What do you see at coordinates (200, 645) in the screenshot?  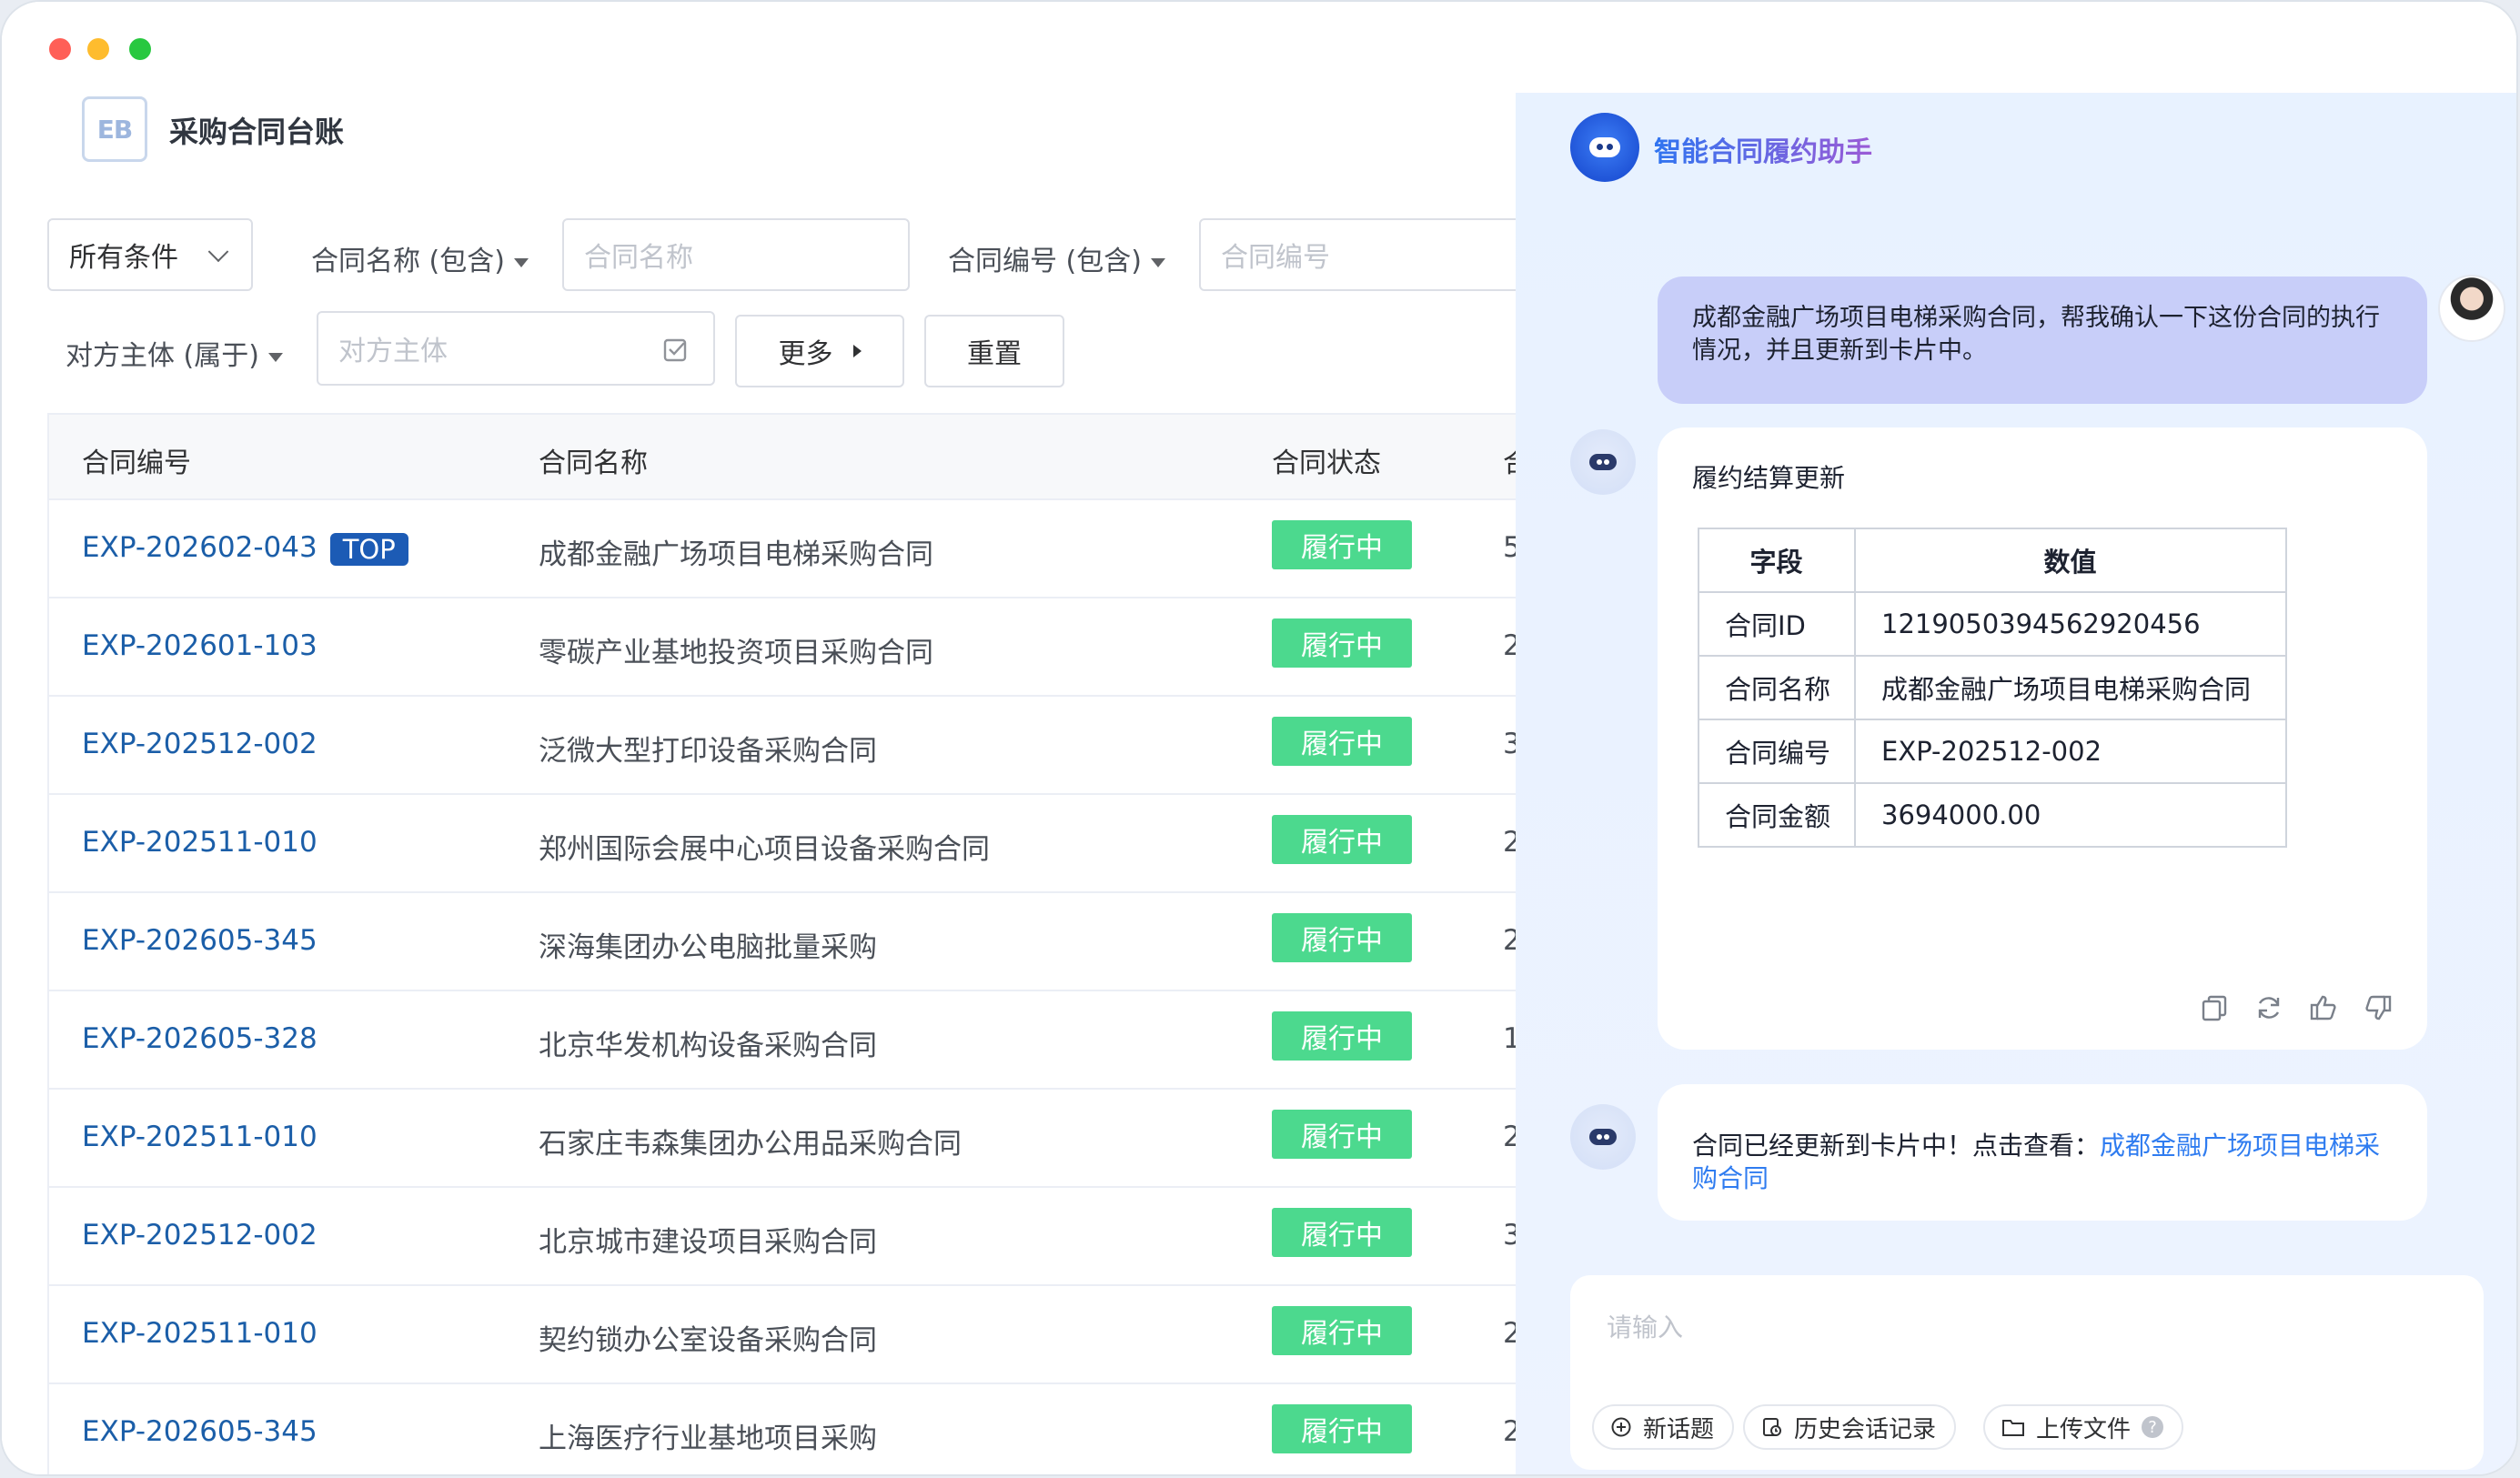 I see `contract-code-link: EXP-202601-103` at bounding box center [200, 645].